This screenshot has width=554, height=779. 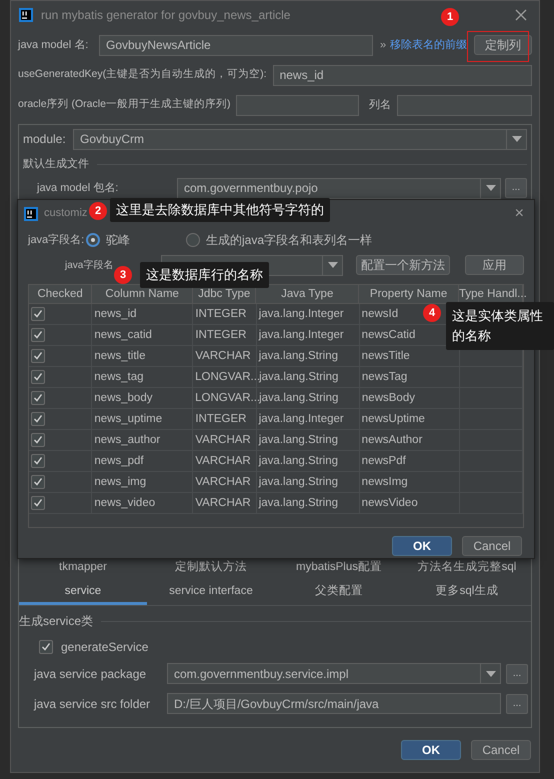 What do you see at coordinates (45, 139) in the screenshot?
I see `field-label: module:` at bounding box center [45, 139].